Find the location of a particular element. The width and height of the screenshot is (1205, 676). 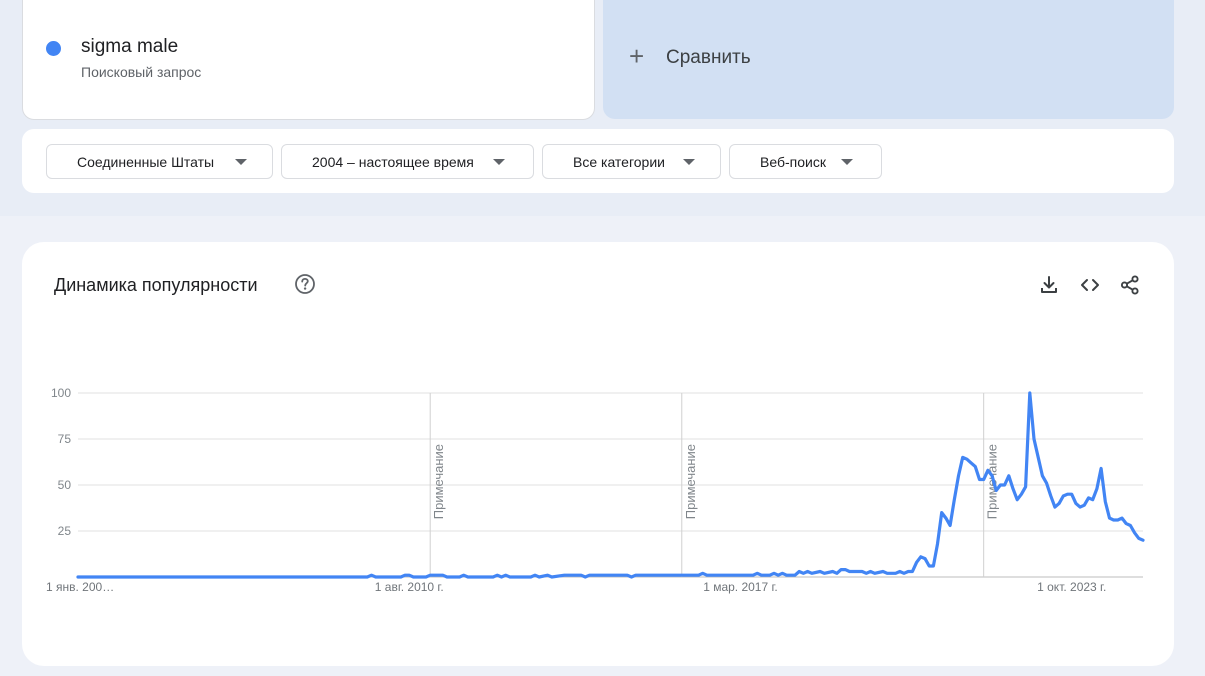

x-tick-label: 1 авг. 2010 г. is located at coordinates (409, 587).